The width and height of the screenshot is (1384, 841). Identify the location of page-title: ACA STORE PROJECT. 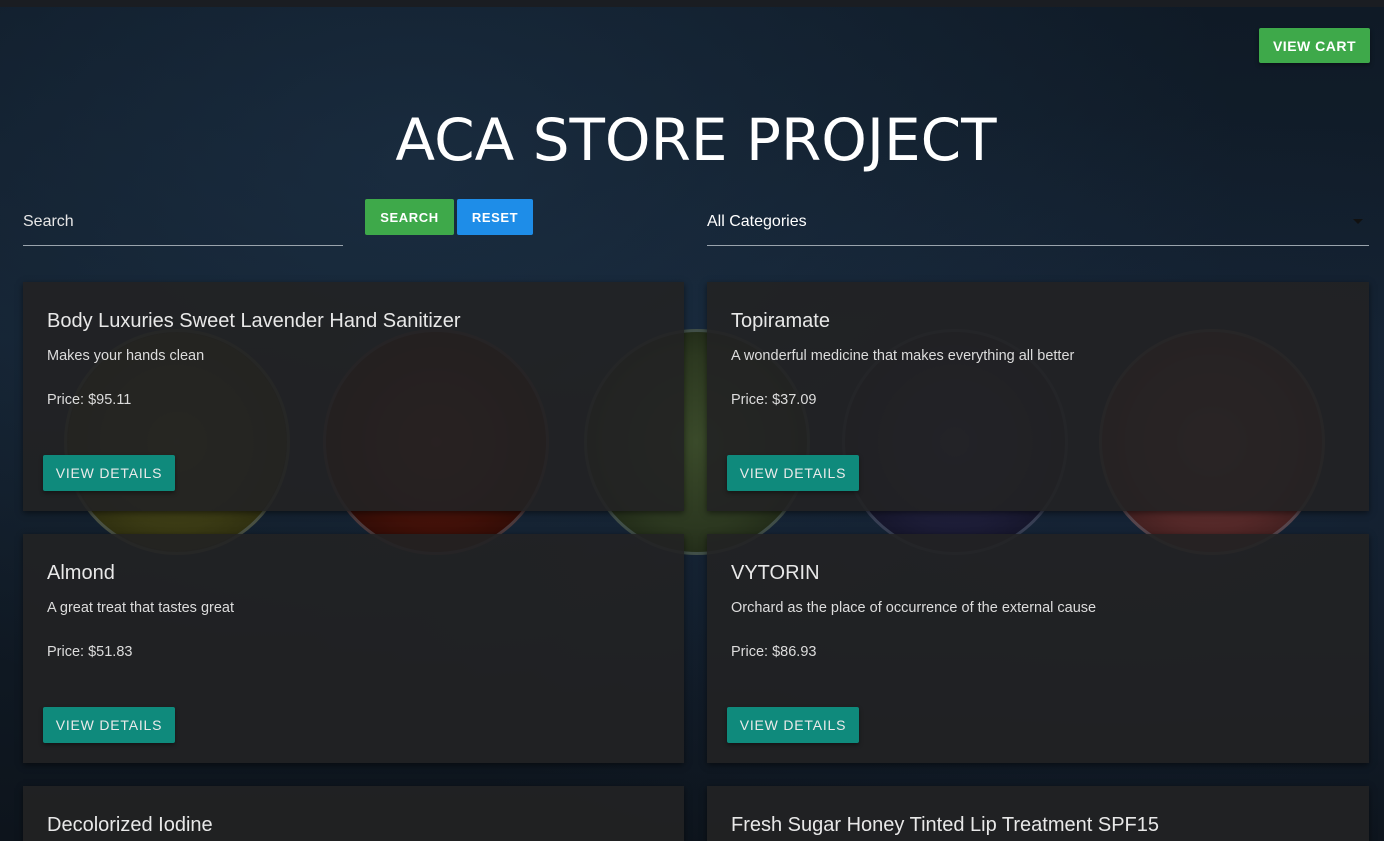
(696, 140).